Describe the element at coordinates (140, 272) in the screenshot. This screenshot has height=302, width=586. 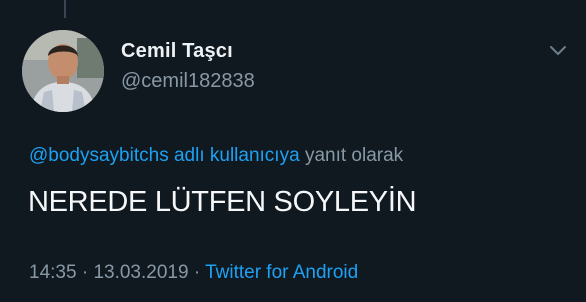
I see `tweet-date: 13.03.2019` at that location.